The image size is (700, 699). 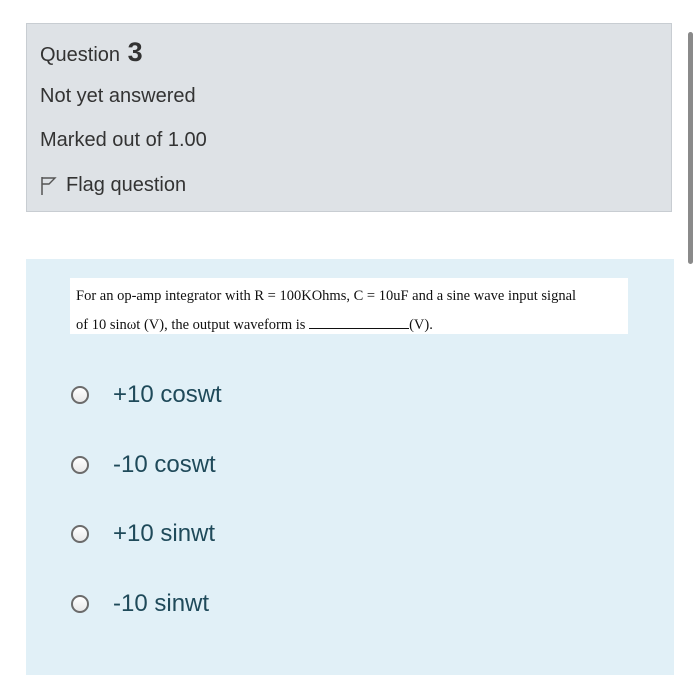 I want to click on flag-question-button: Flag question, so click(x=113, y=185).